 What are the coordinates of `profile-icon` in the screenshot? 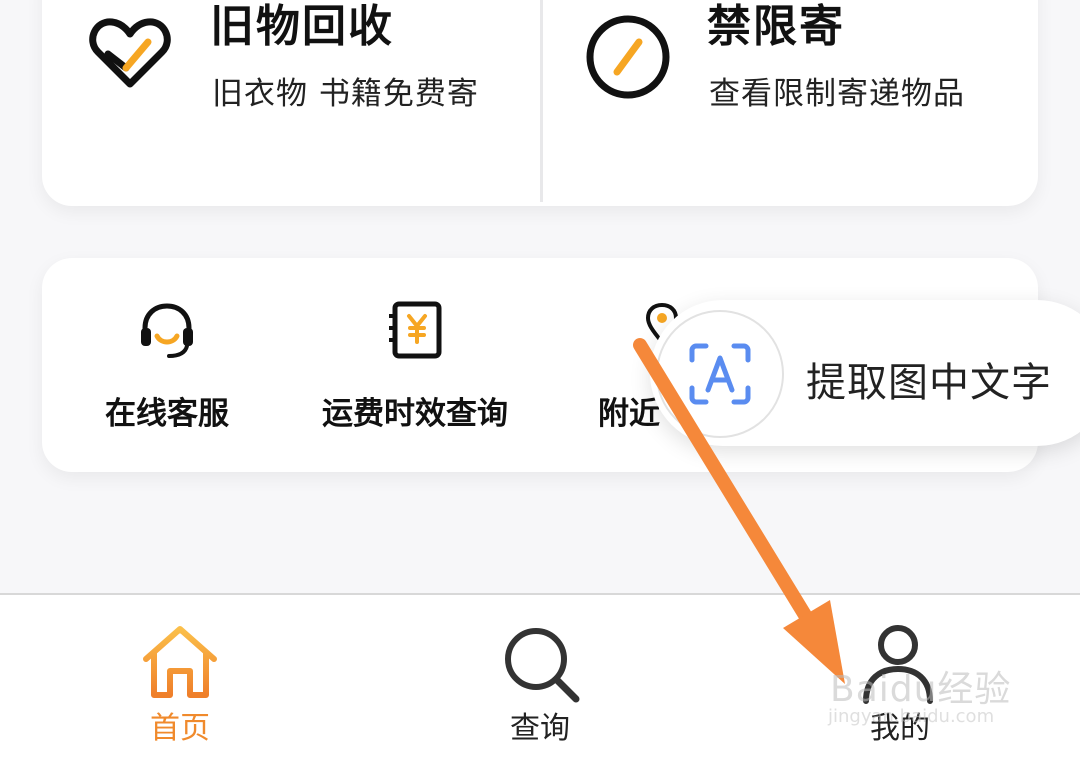 It's located at (898, 664).